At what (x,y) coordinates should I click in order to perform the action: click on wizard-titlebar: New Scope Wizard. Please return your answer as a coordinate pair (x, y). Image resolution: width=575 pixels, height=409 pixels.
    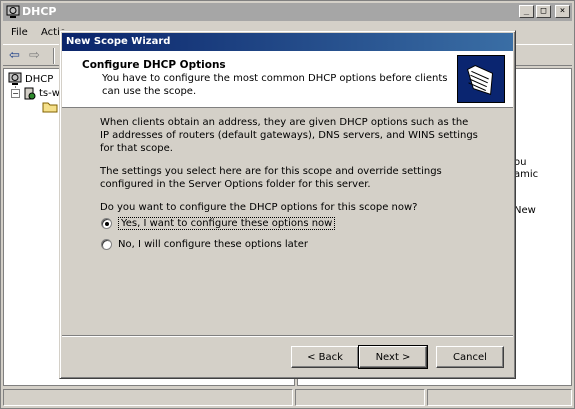
    Looking at the image, I should click on (287, 42).